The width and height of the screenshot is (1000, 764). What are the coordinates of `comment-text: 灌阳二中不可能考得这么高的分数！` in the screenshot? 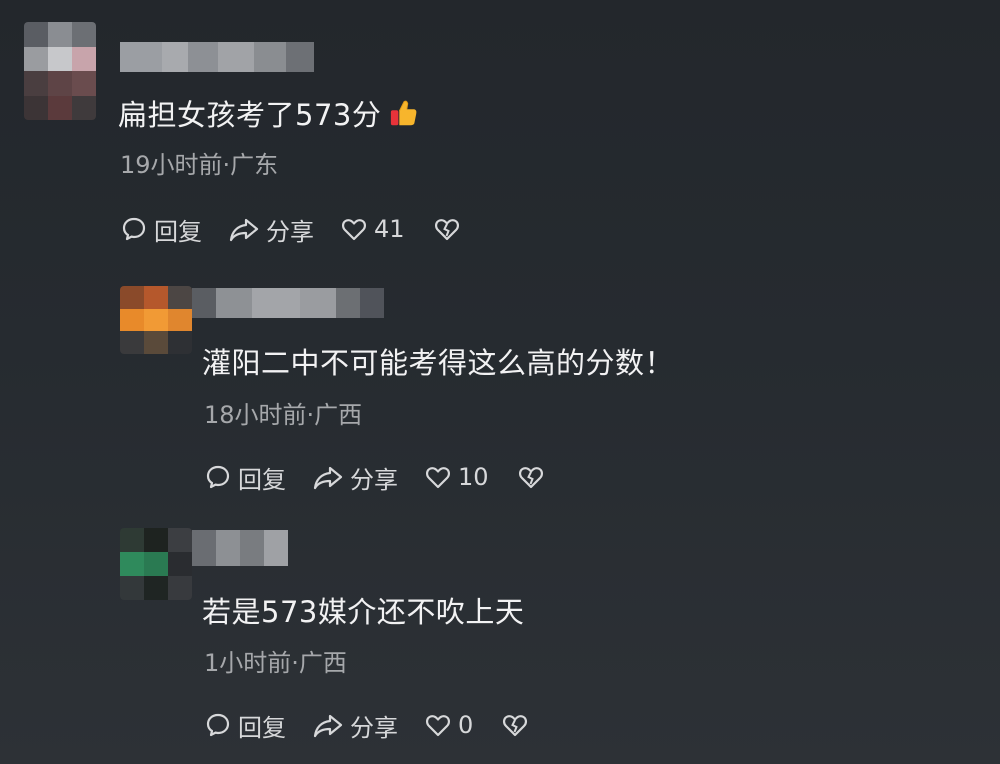 It's located at (438, 363).